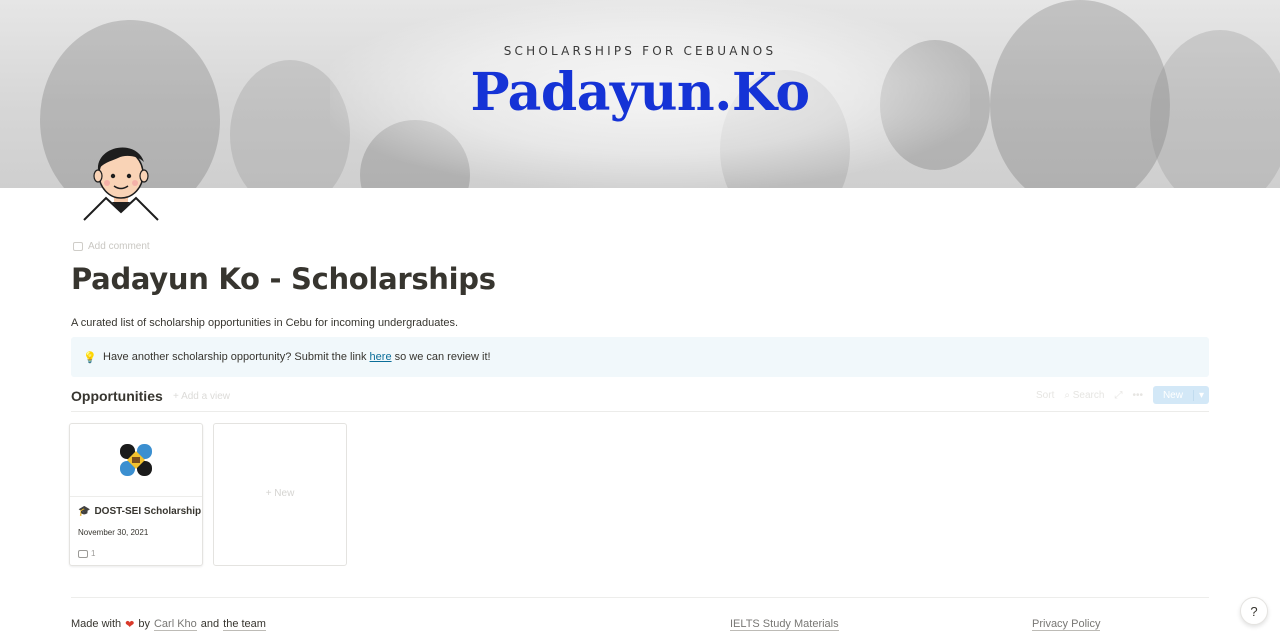 The height and width of the screenshot is (639, 1280). I want to click on new-card-label: + New, so click(280, 493).